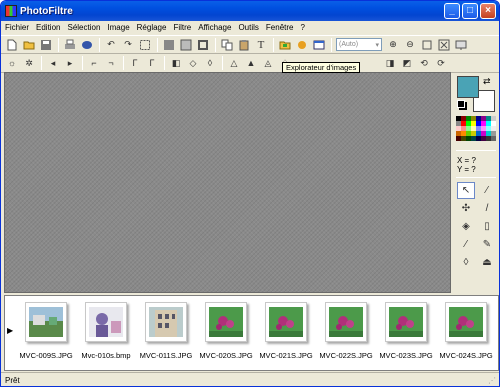  I want to click on thumbnail-label: MVC-021S.JPG, so click(286, 355).